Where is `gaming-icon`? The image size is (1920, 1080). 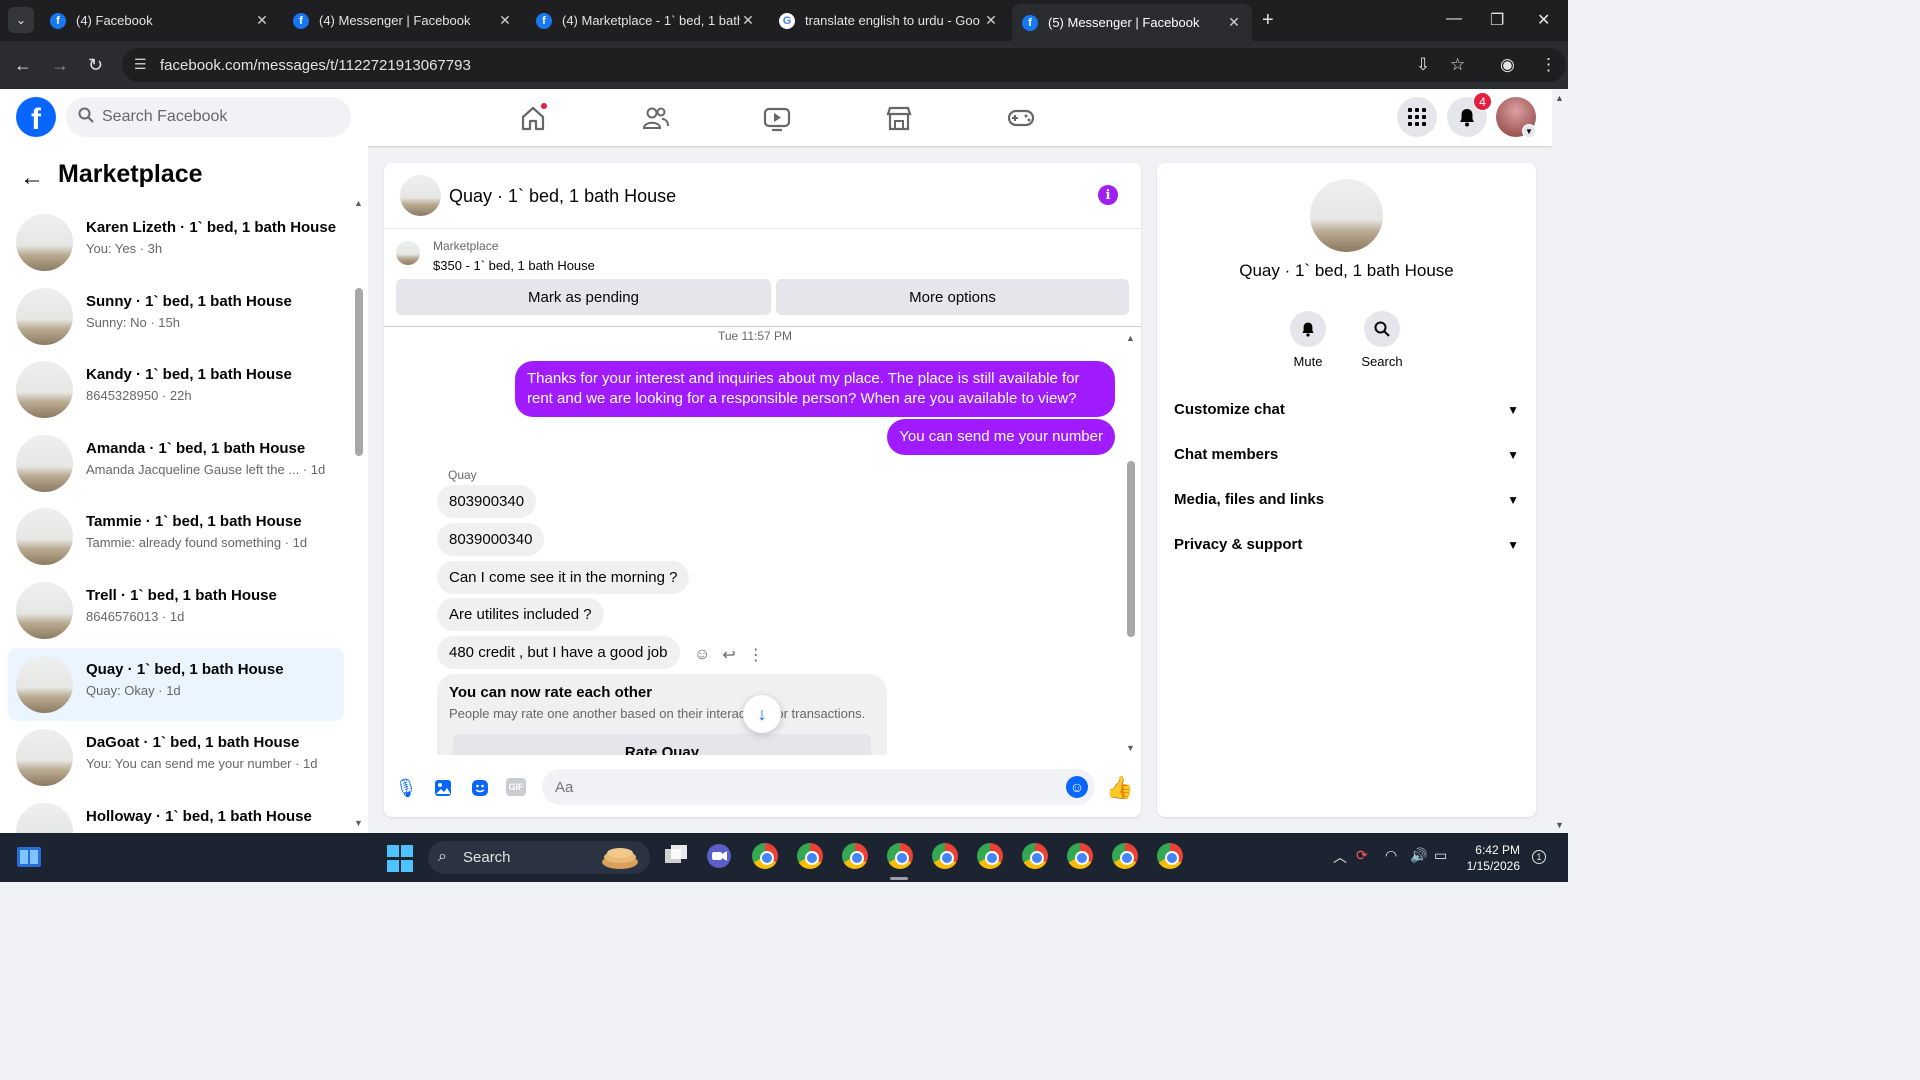 gaming-icon is located at coordinates (1021, 118).